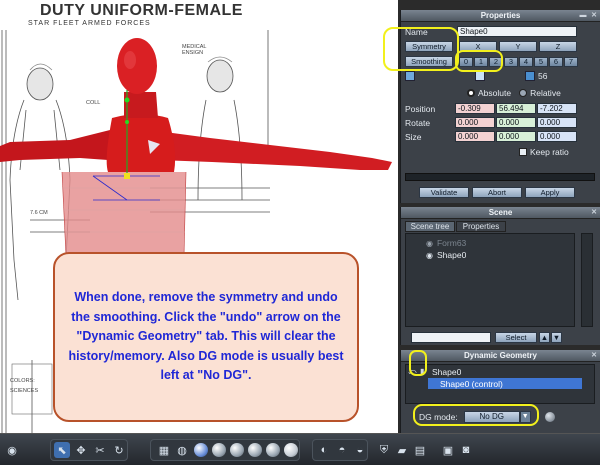  Describe the element at coordinates (556, 337) in the screenshot. I see `select-down-button: ▼` at that location.